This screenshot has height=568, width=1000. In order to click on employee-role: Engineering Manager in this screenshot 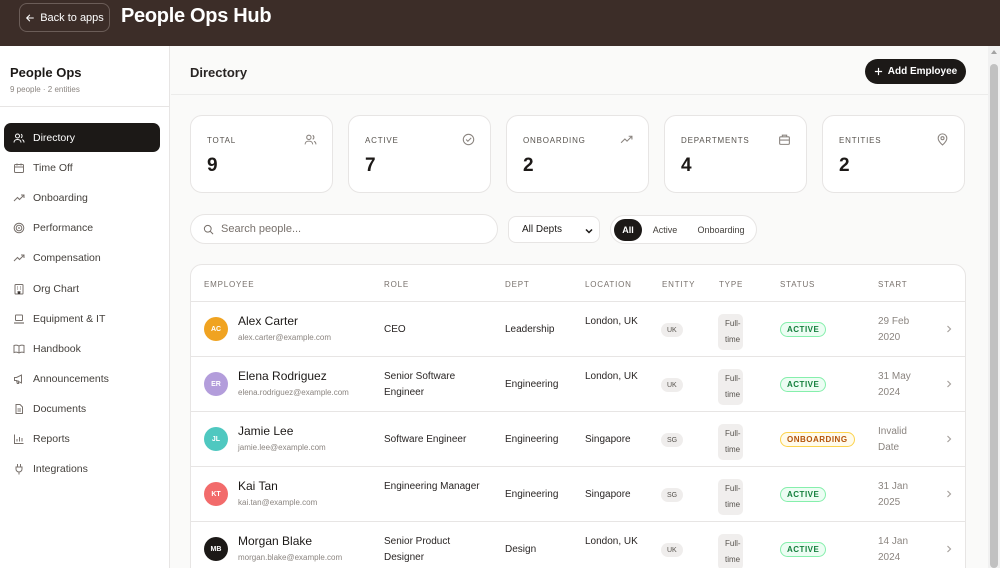, I will do `click(432, 486)`.